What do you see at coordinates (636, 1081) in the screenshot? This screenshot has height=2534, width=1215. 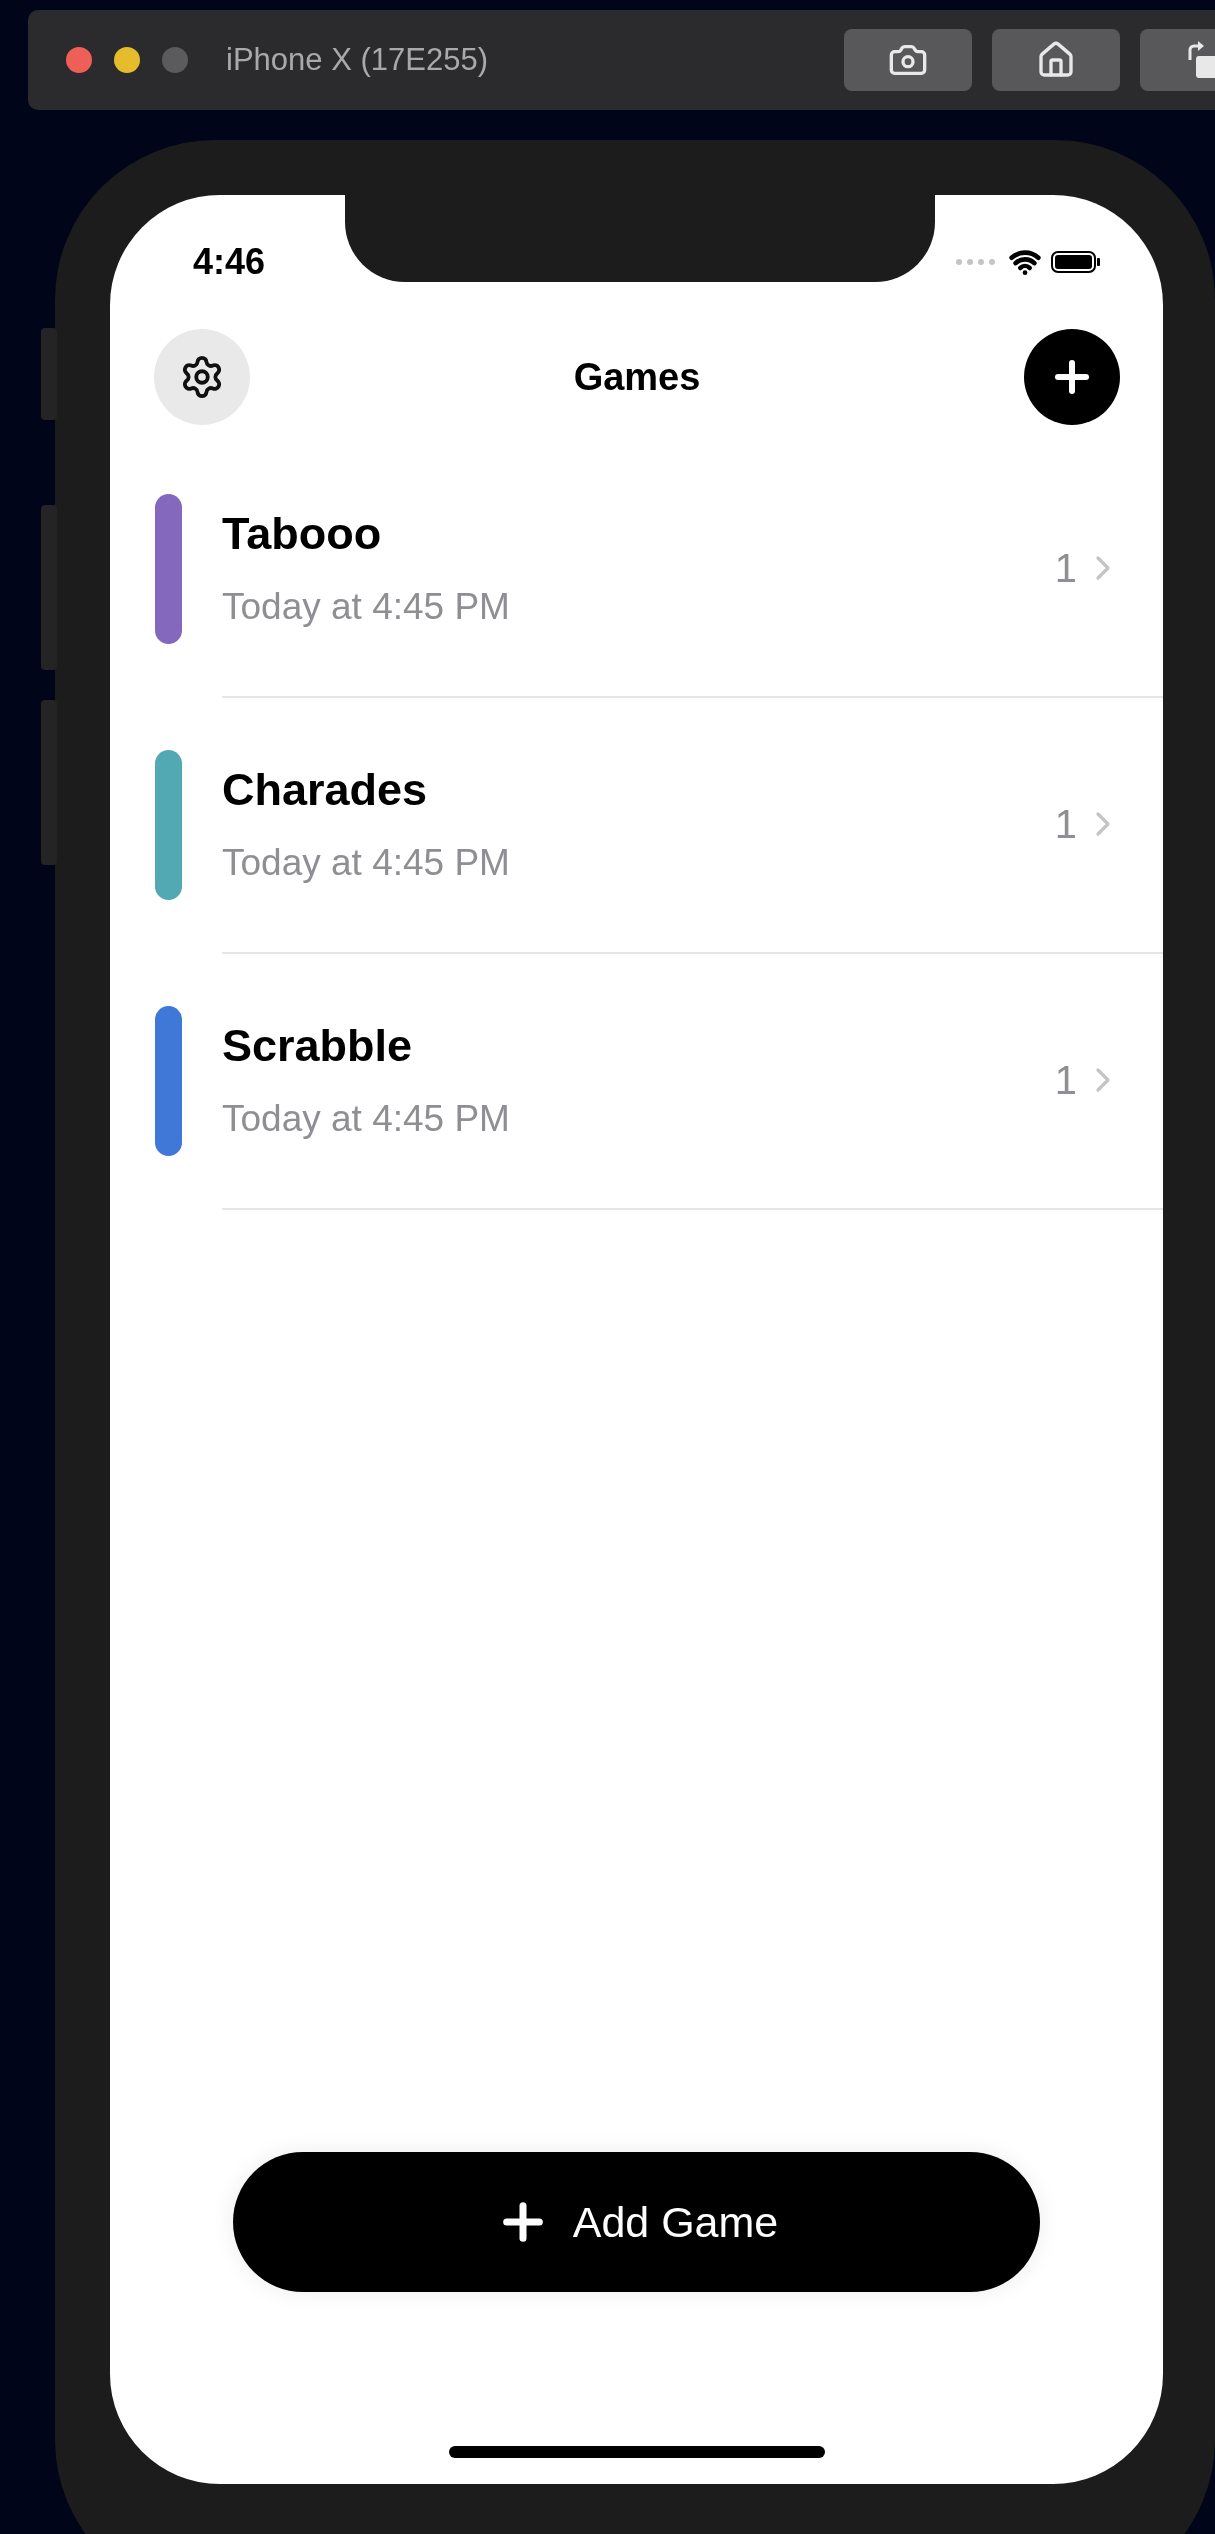 I see `game-row: Scrabble Today at 4:45 PM 1` at bounding box center [636, 1081].